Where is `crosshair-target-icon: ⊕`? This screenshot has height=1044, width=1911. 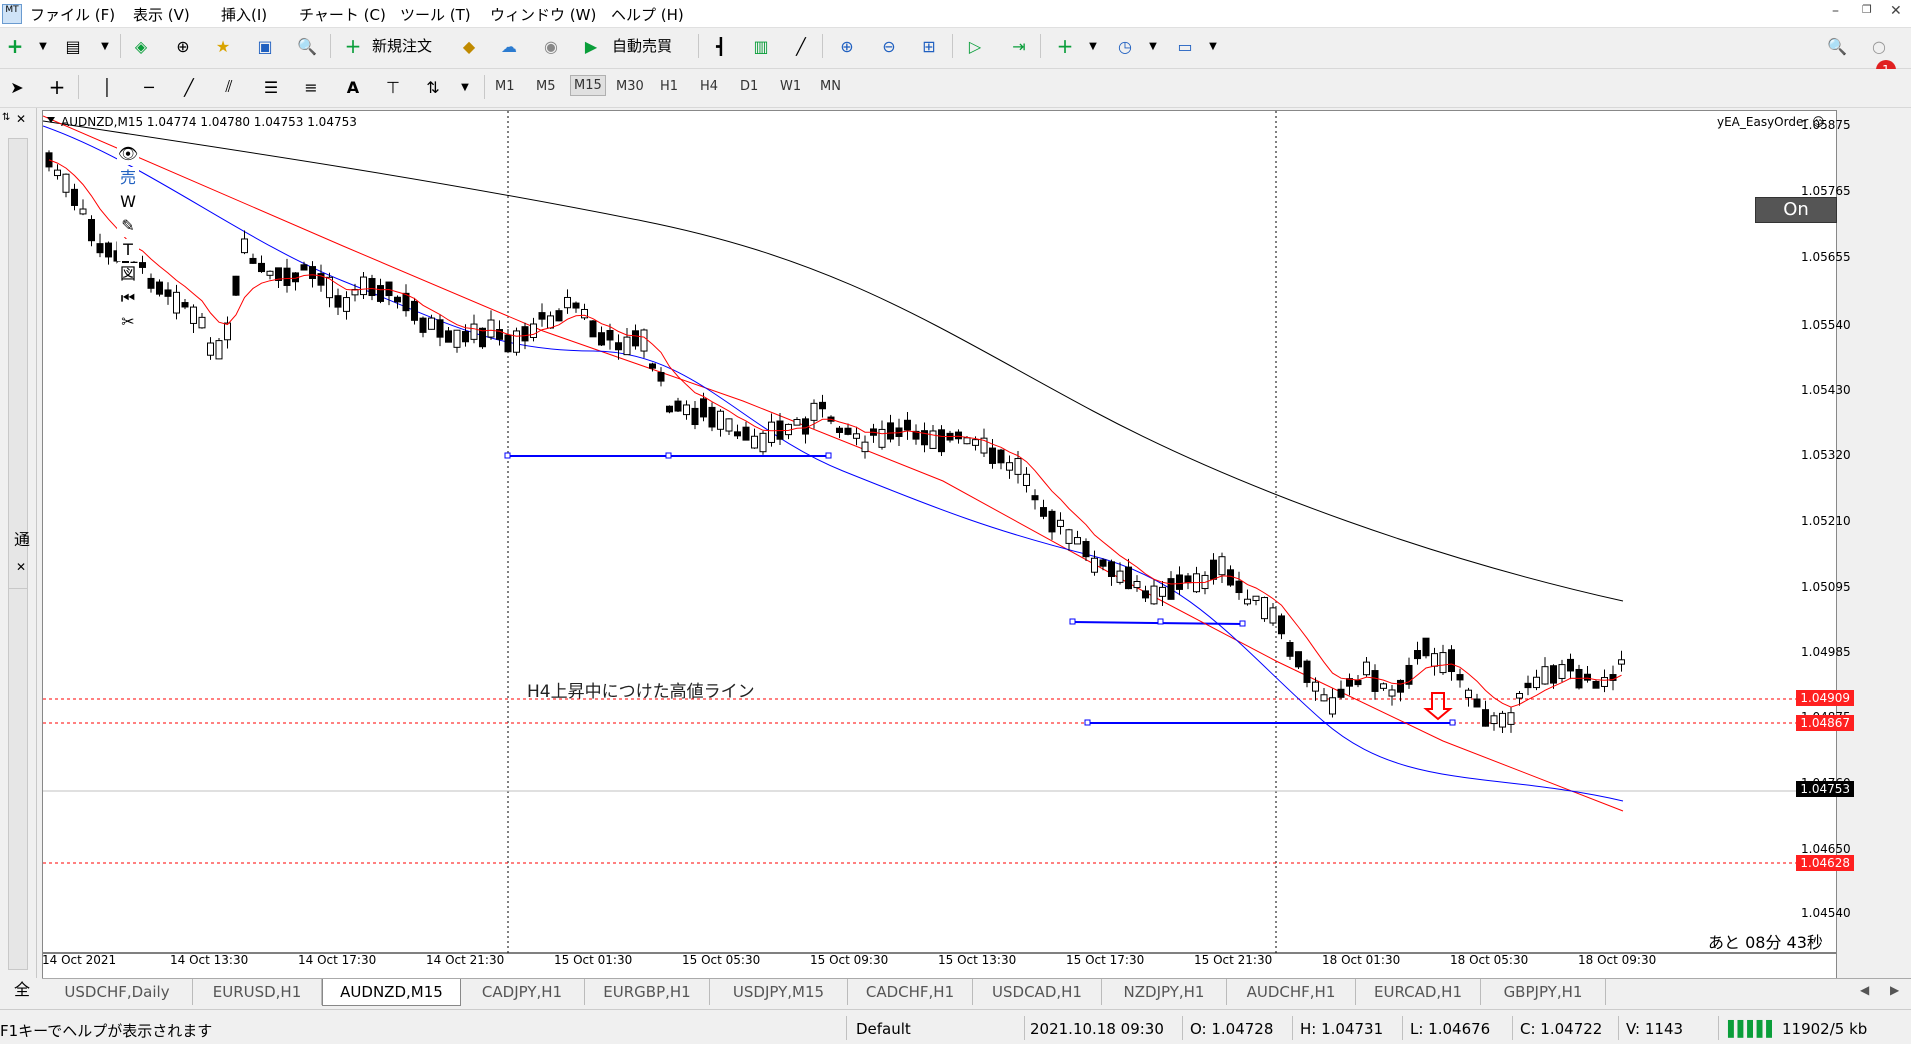
crosshair-target-icon: ⊕ is located at coordinates (183, 46).